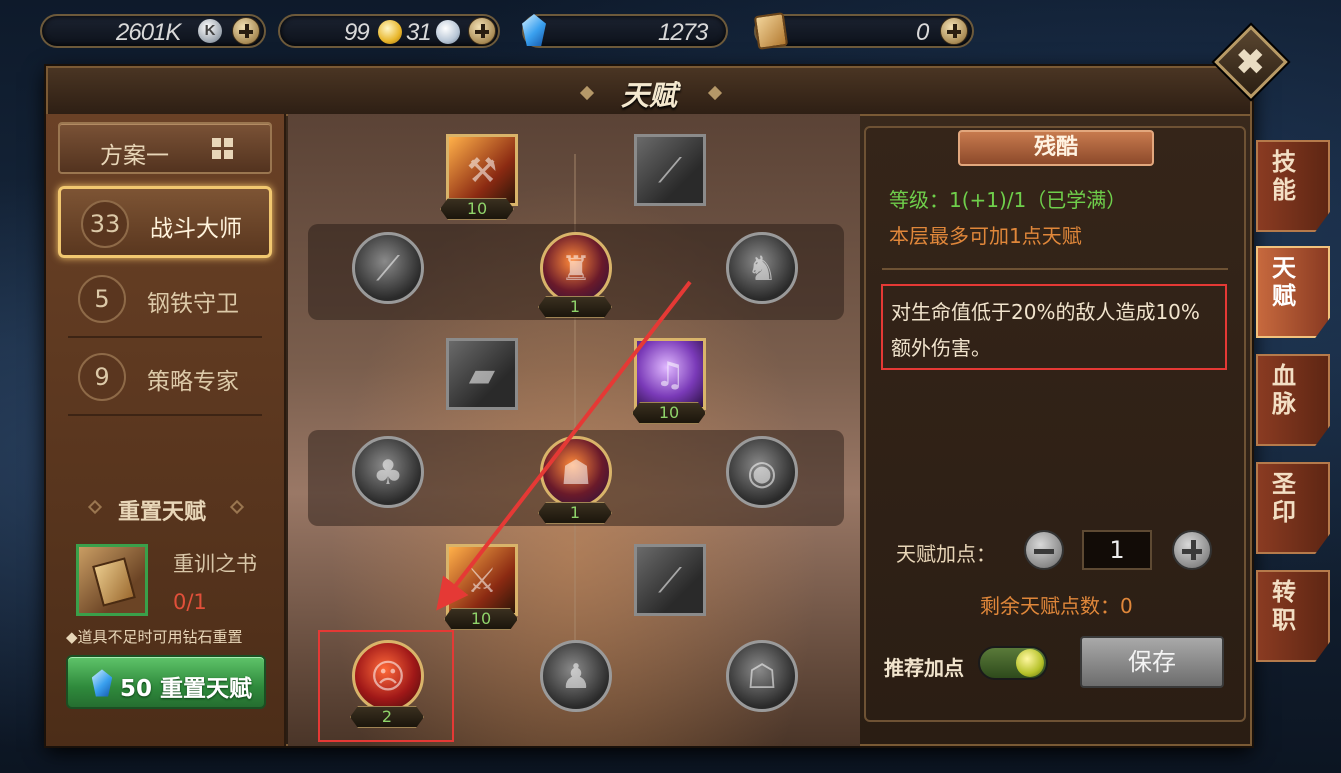 Image resolution: width=1341 pixels, height=773 pixels. I want to click on tab-label: 血脉, so click(1284, 390).